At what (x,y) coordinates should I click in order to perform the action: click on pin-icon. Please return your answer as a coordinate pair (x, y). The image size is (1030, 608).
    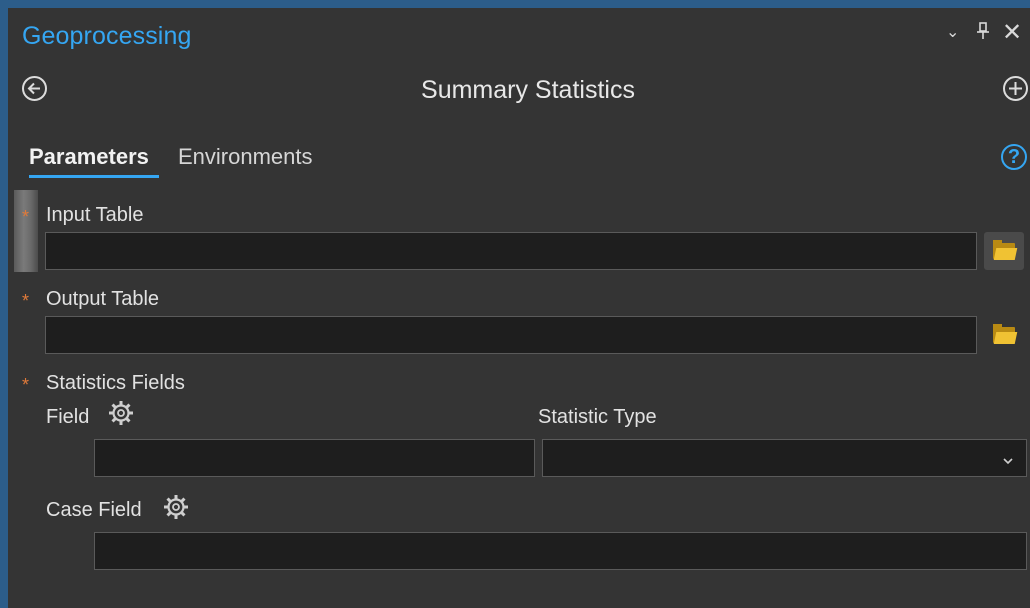
    Looking at the image, I should click on (983, 33).